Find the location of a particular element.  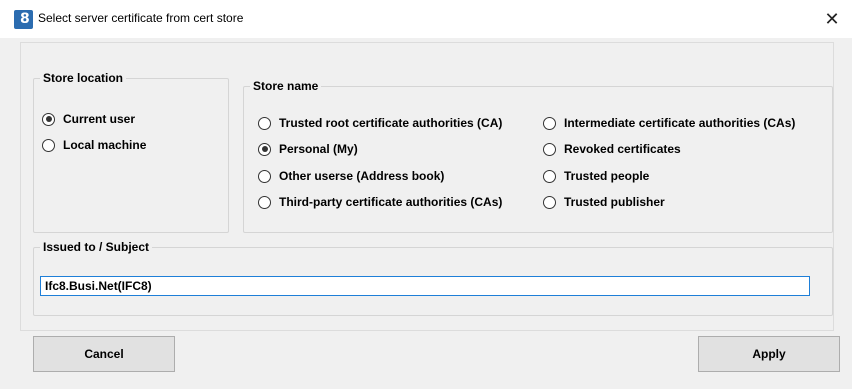

radio-personal: Personal (My) is located at coordinates (308, 149).